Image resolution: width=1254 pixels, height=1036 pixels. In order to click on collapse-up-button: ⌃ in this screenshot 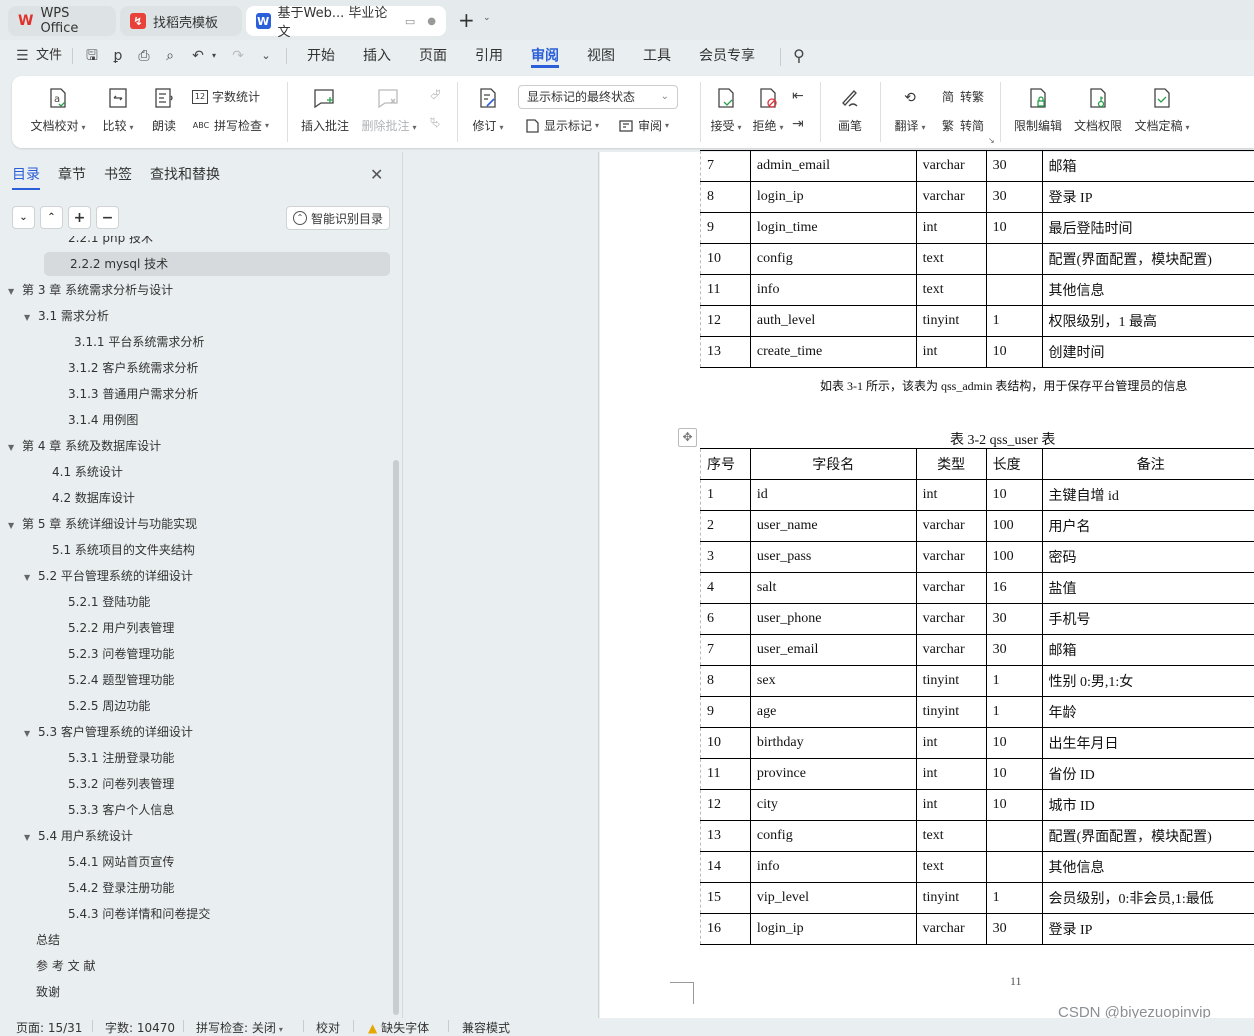, I will do `click(51, 217)`.